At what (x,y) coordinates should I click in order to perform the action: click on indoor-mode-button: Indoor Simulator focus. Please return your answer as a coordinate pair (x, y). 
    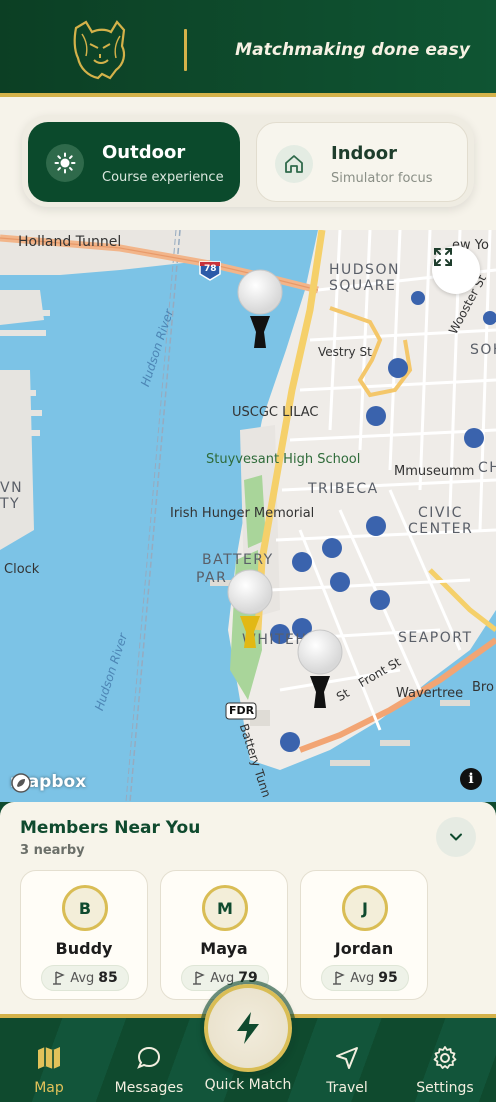
    Looking at the image, I should click on (362, 162).